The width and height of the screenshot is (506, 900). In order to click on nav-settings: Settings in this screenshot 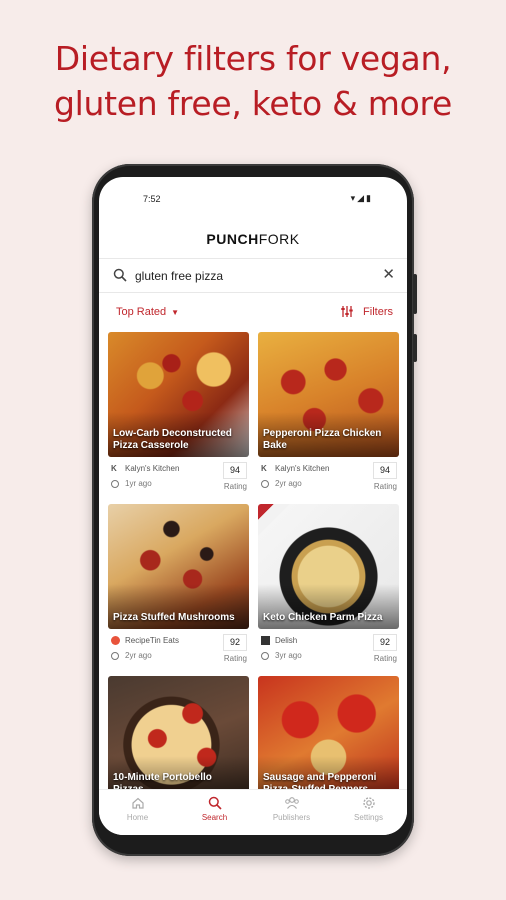, I will do `click(368, 812)`.